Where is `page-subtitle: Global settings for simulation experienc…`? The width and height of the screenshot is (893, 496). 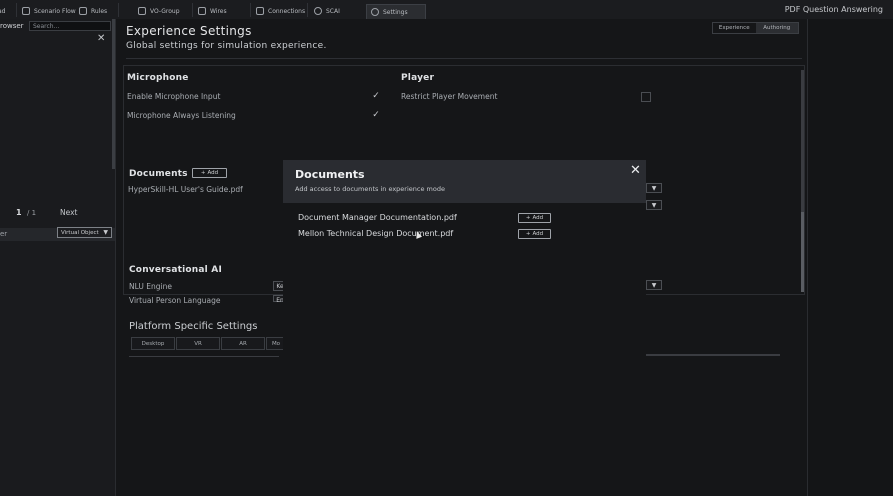
page-subtitle: Global settings for simulation experienc… is located at coordinates (226, 46).